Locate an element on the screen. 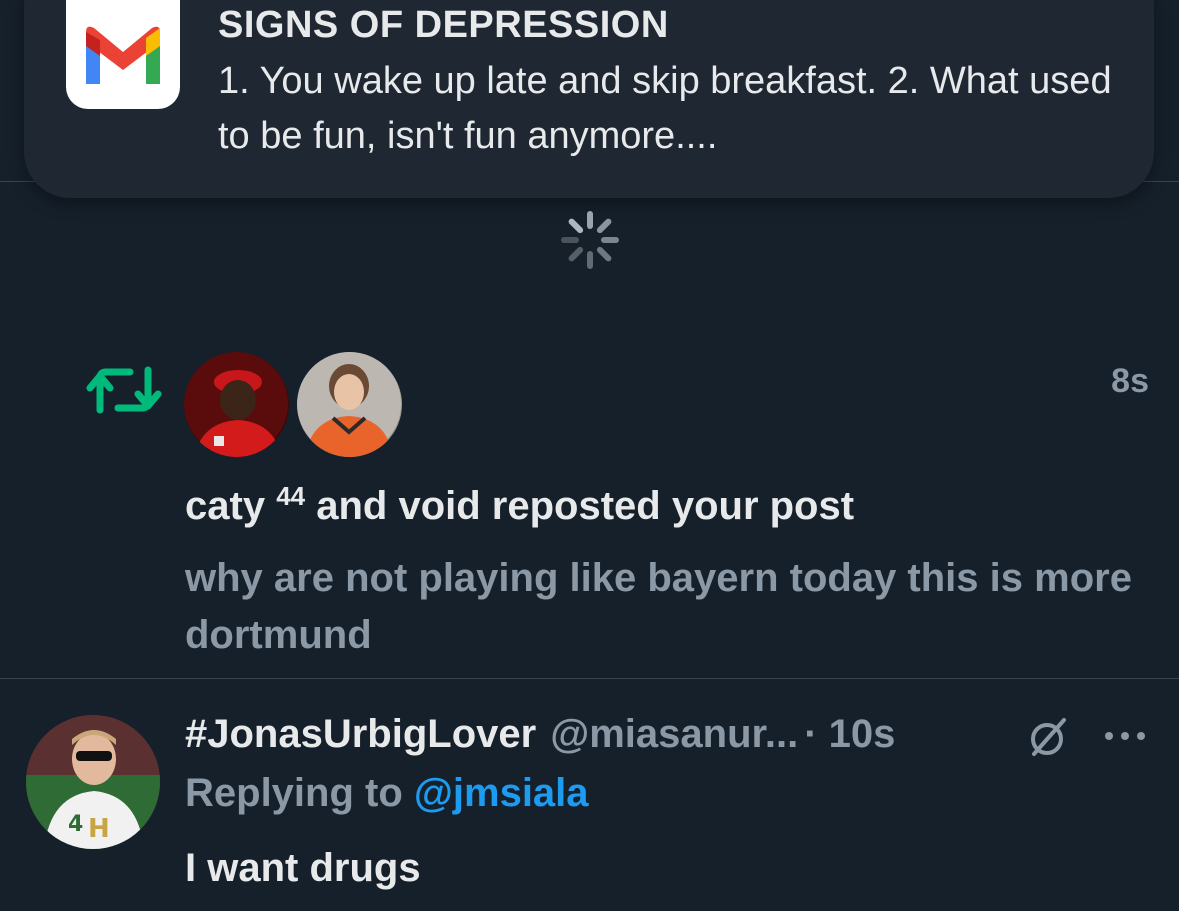 This screenshot has height=911, width=1179. caty-avatar is located at coordinates (236, 404).